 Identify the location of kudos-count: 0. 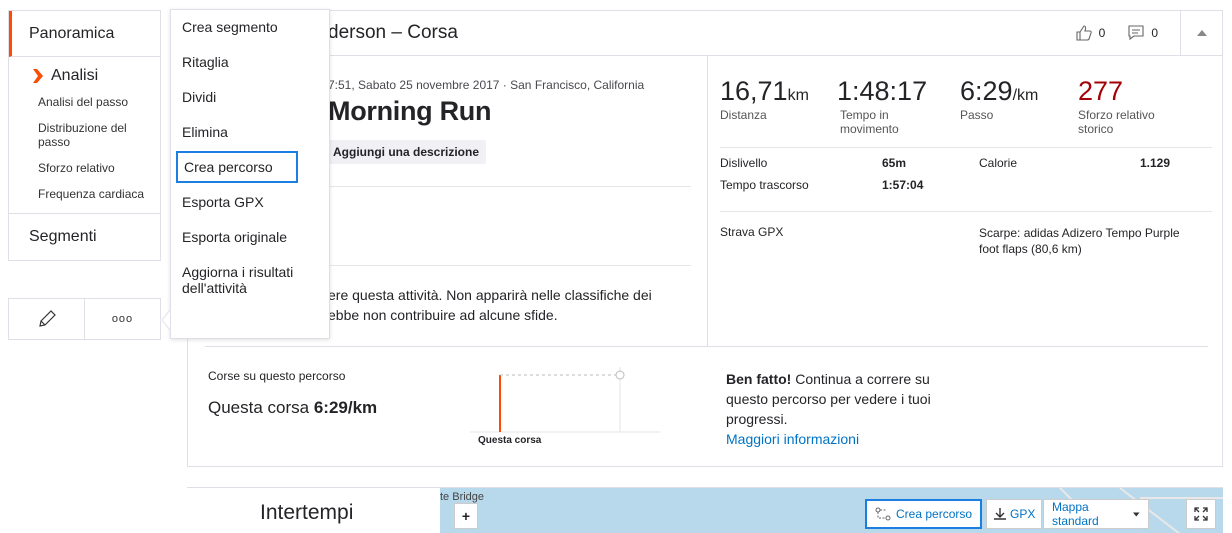
(1102, 33).